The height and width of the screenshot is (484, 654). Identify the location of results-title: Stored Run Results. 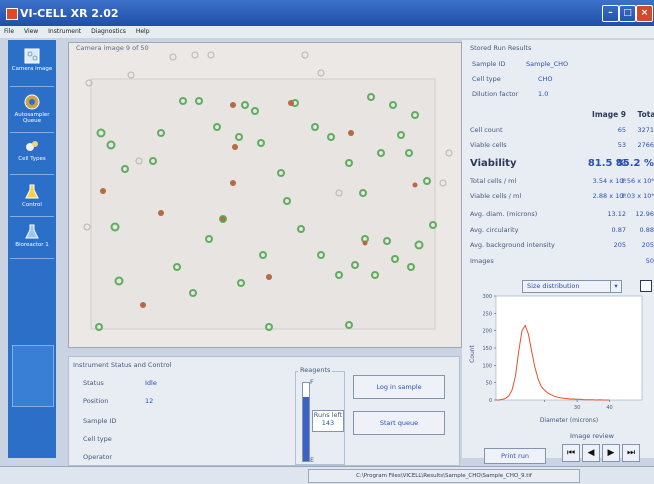
(501, 48).